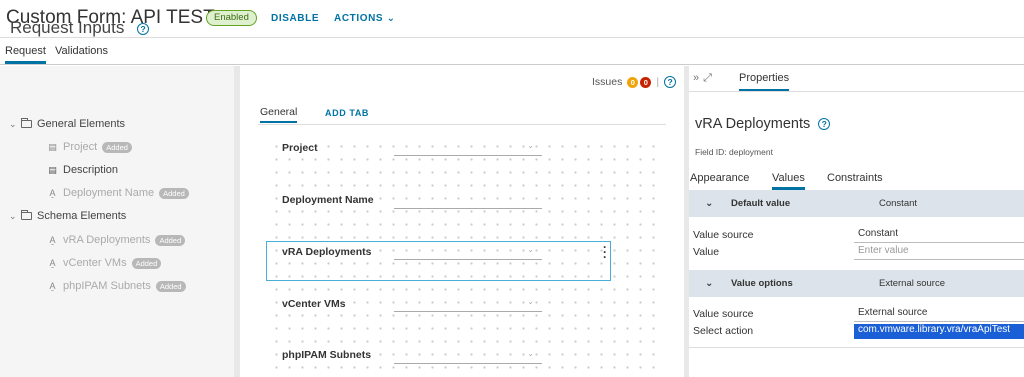 The height and width of the screenshot is (377, 1024). Describe the element at coordinates (709, 78) in the screenshot. I see `expand-icon: ⤢` at that location.